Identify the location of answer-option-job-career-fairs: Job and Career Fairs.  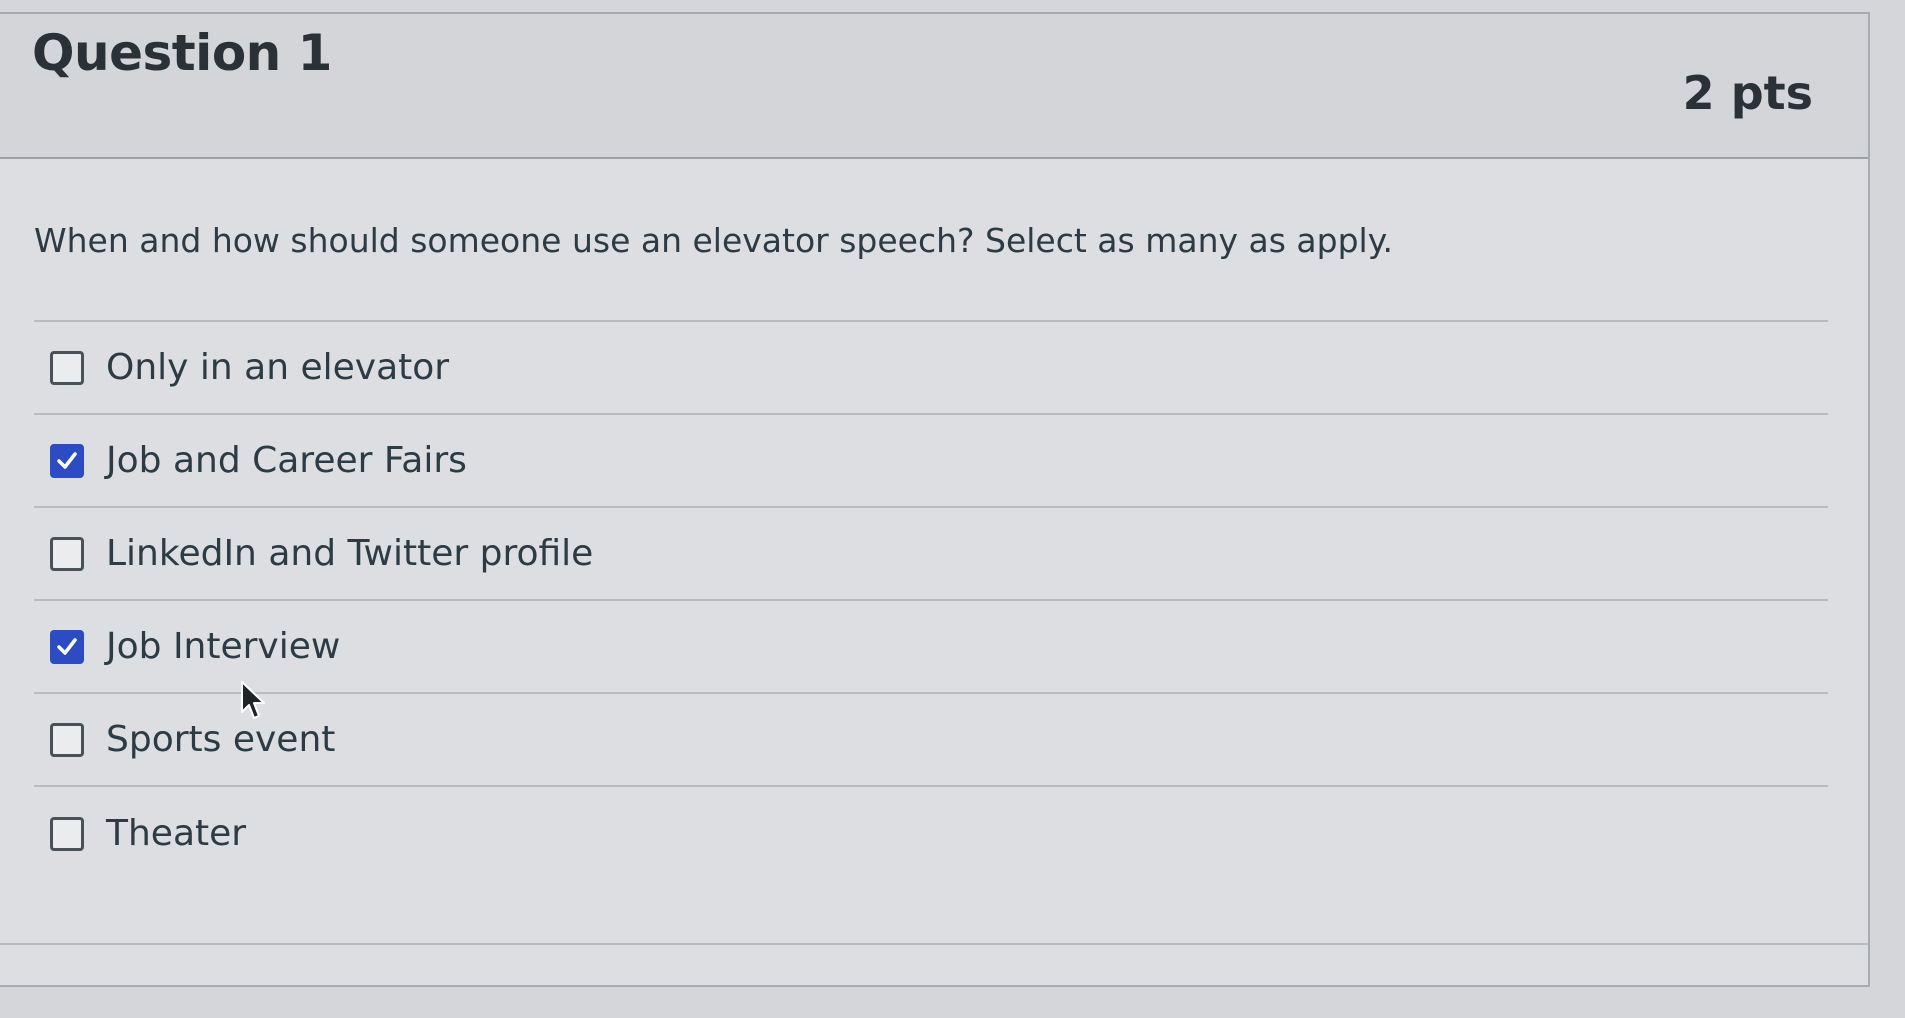
(931, 461).